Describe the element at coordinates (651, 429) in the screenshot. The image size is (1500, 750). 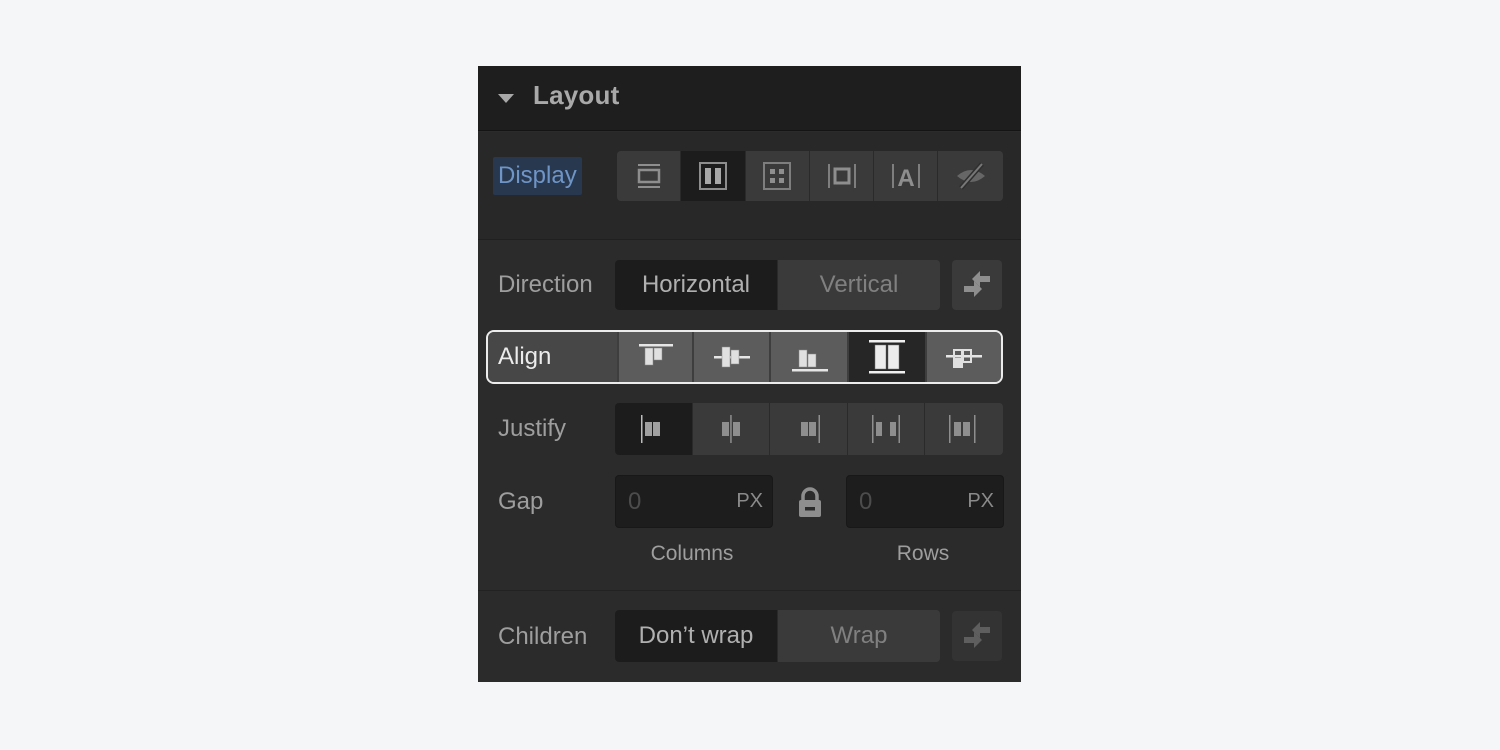
I see `justify-start-icon` at that location.